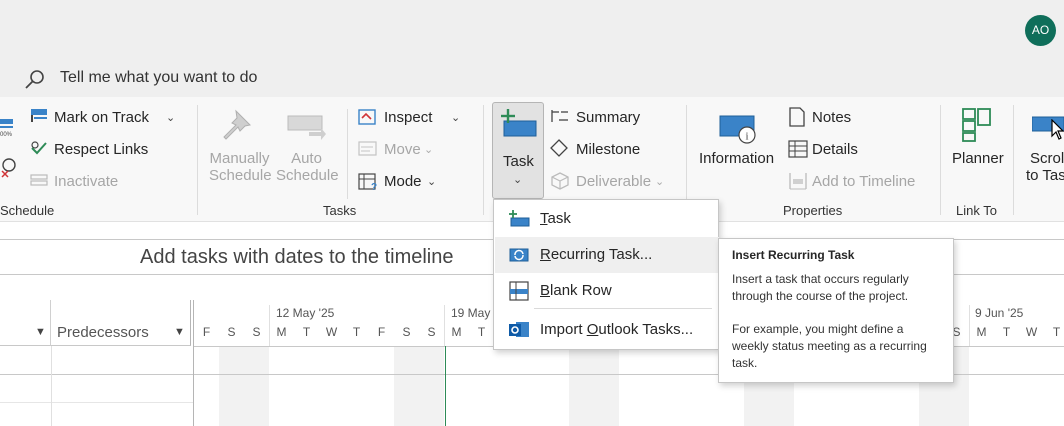 This screenshot has width=1064, height=426. What do you see at coordinates (237, 124) in the screenshot?
I see `pushpin-icon` at bounding box center [237, 124].